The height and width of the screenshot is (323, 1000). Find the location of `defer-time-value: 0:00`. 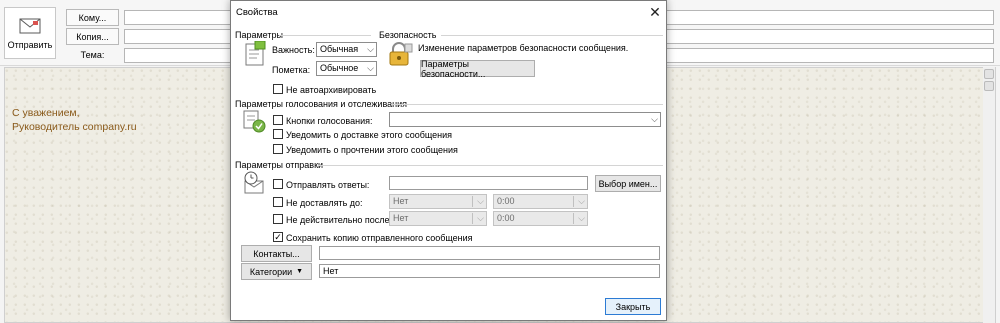

defer-time-value: 0:00 is located at coordinates (506, 201).